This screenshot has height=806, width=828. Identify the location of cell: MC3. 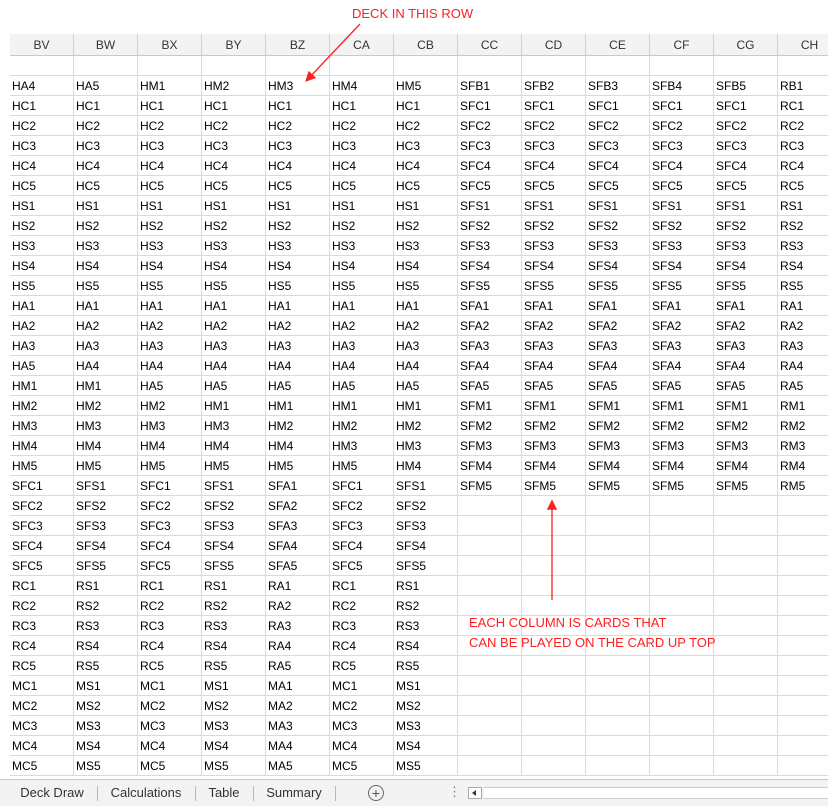
(170, 726).